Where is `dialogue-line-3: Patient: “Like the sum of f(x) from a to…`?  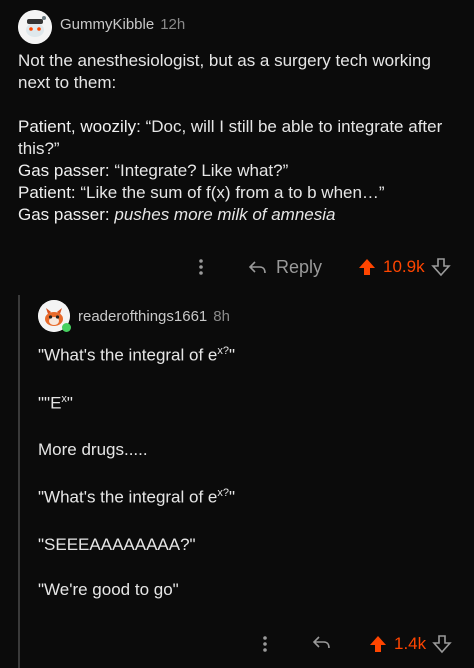 dialogue-line-3: Patient: “Like the sum of f(x) from a to… is located at coordinates (243, 193).